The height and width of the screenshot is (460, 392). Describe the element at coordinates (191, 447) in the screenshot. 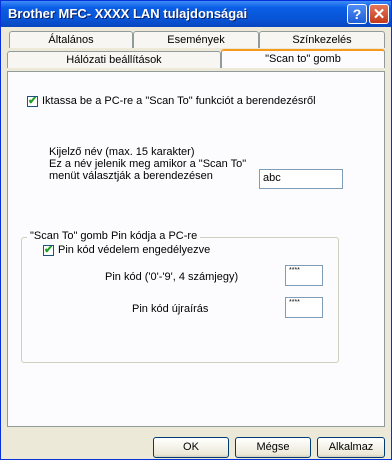

I see `ok-button: OK` at that location.